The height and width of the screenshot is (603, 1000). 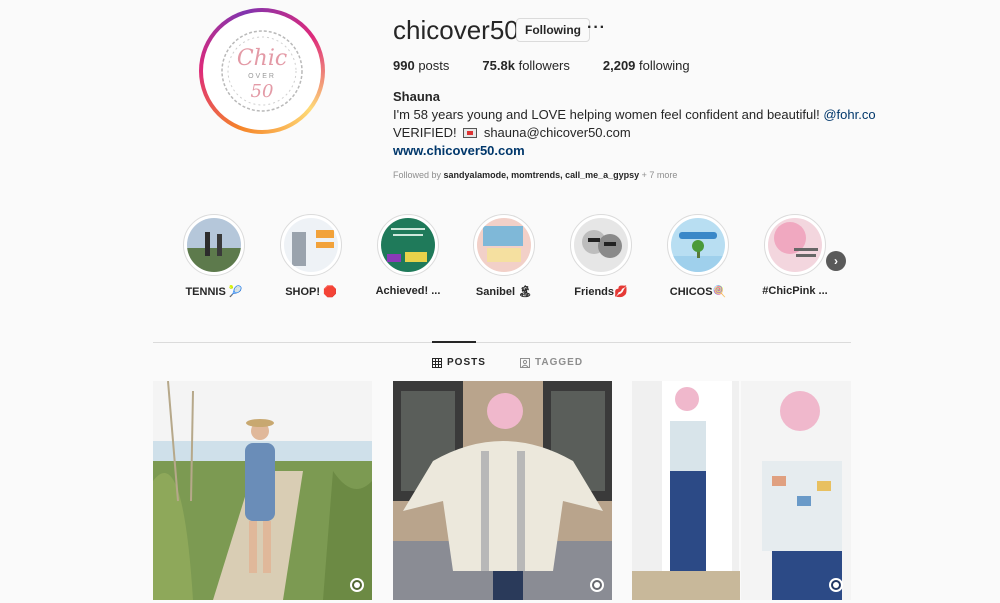 What do you see at coordinates (434, 65) in the screenshot?
I see `posts-label: posts` at bounding box center [434, 65].